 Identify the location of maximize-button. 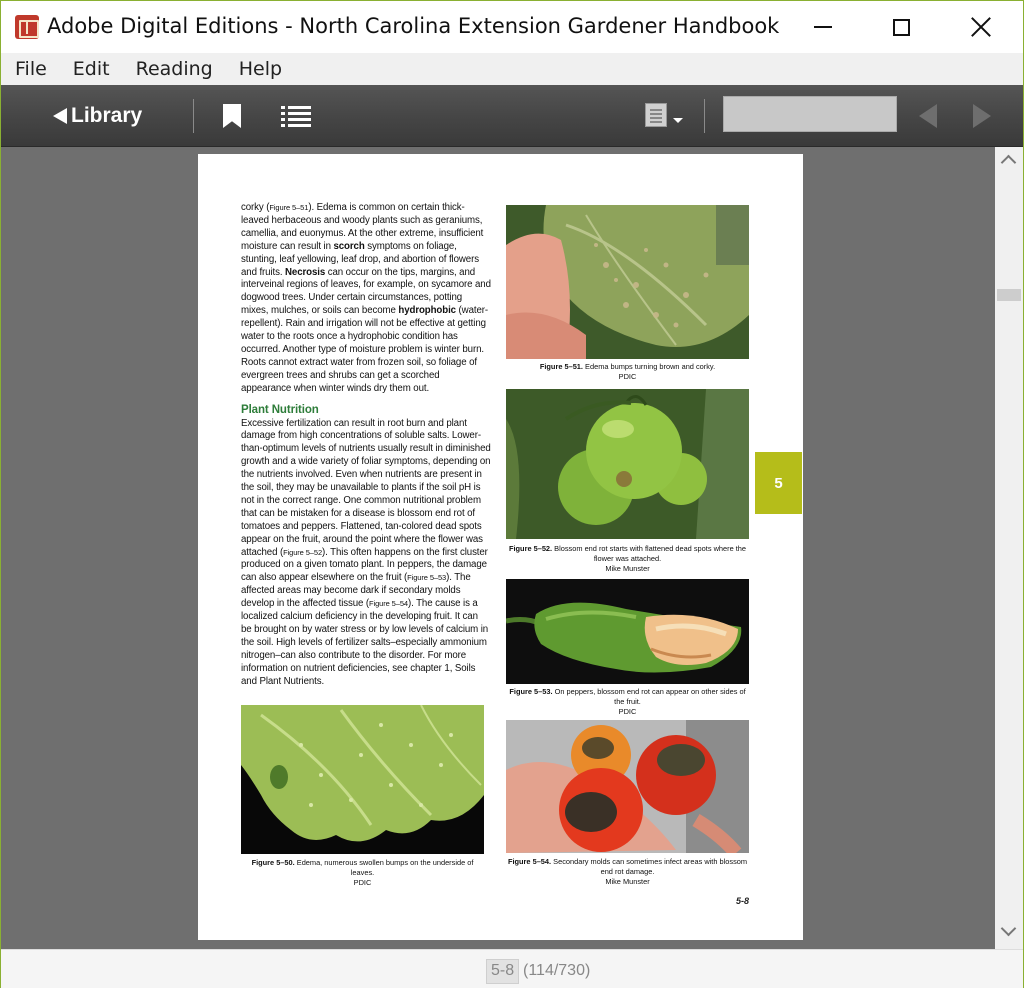
(901, 27).